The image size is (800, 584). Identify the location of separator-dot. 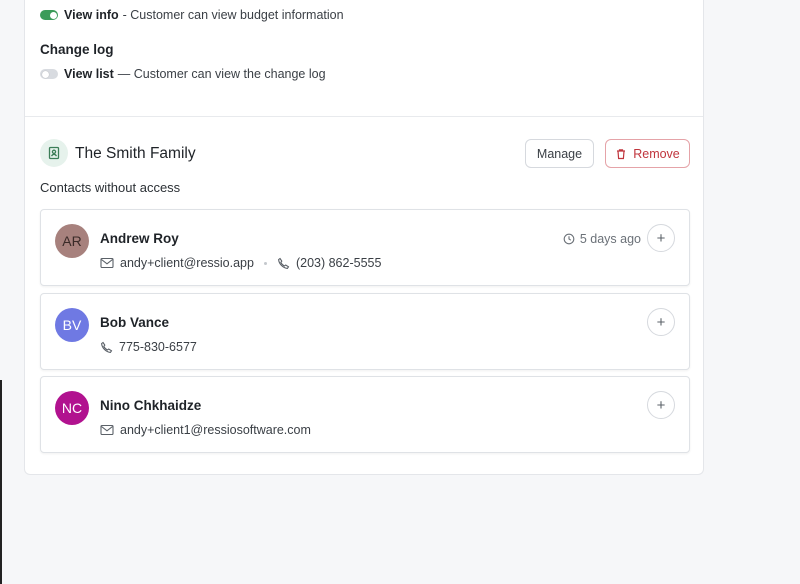
(265, 263).